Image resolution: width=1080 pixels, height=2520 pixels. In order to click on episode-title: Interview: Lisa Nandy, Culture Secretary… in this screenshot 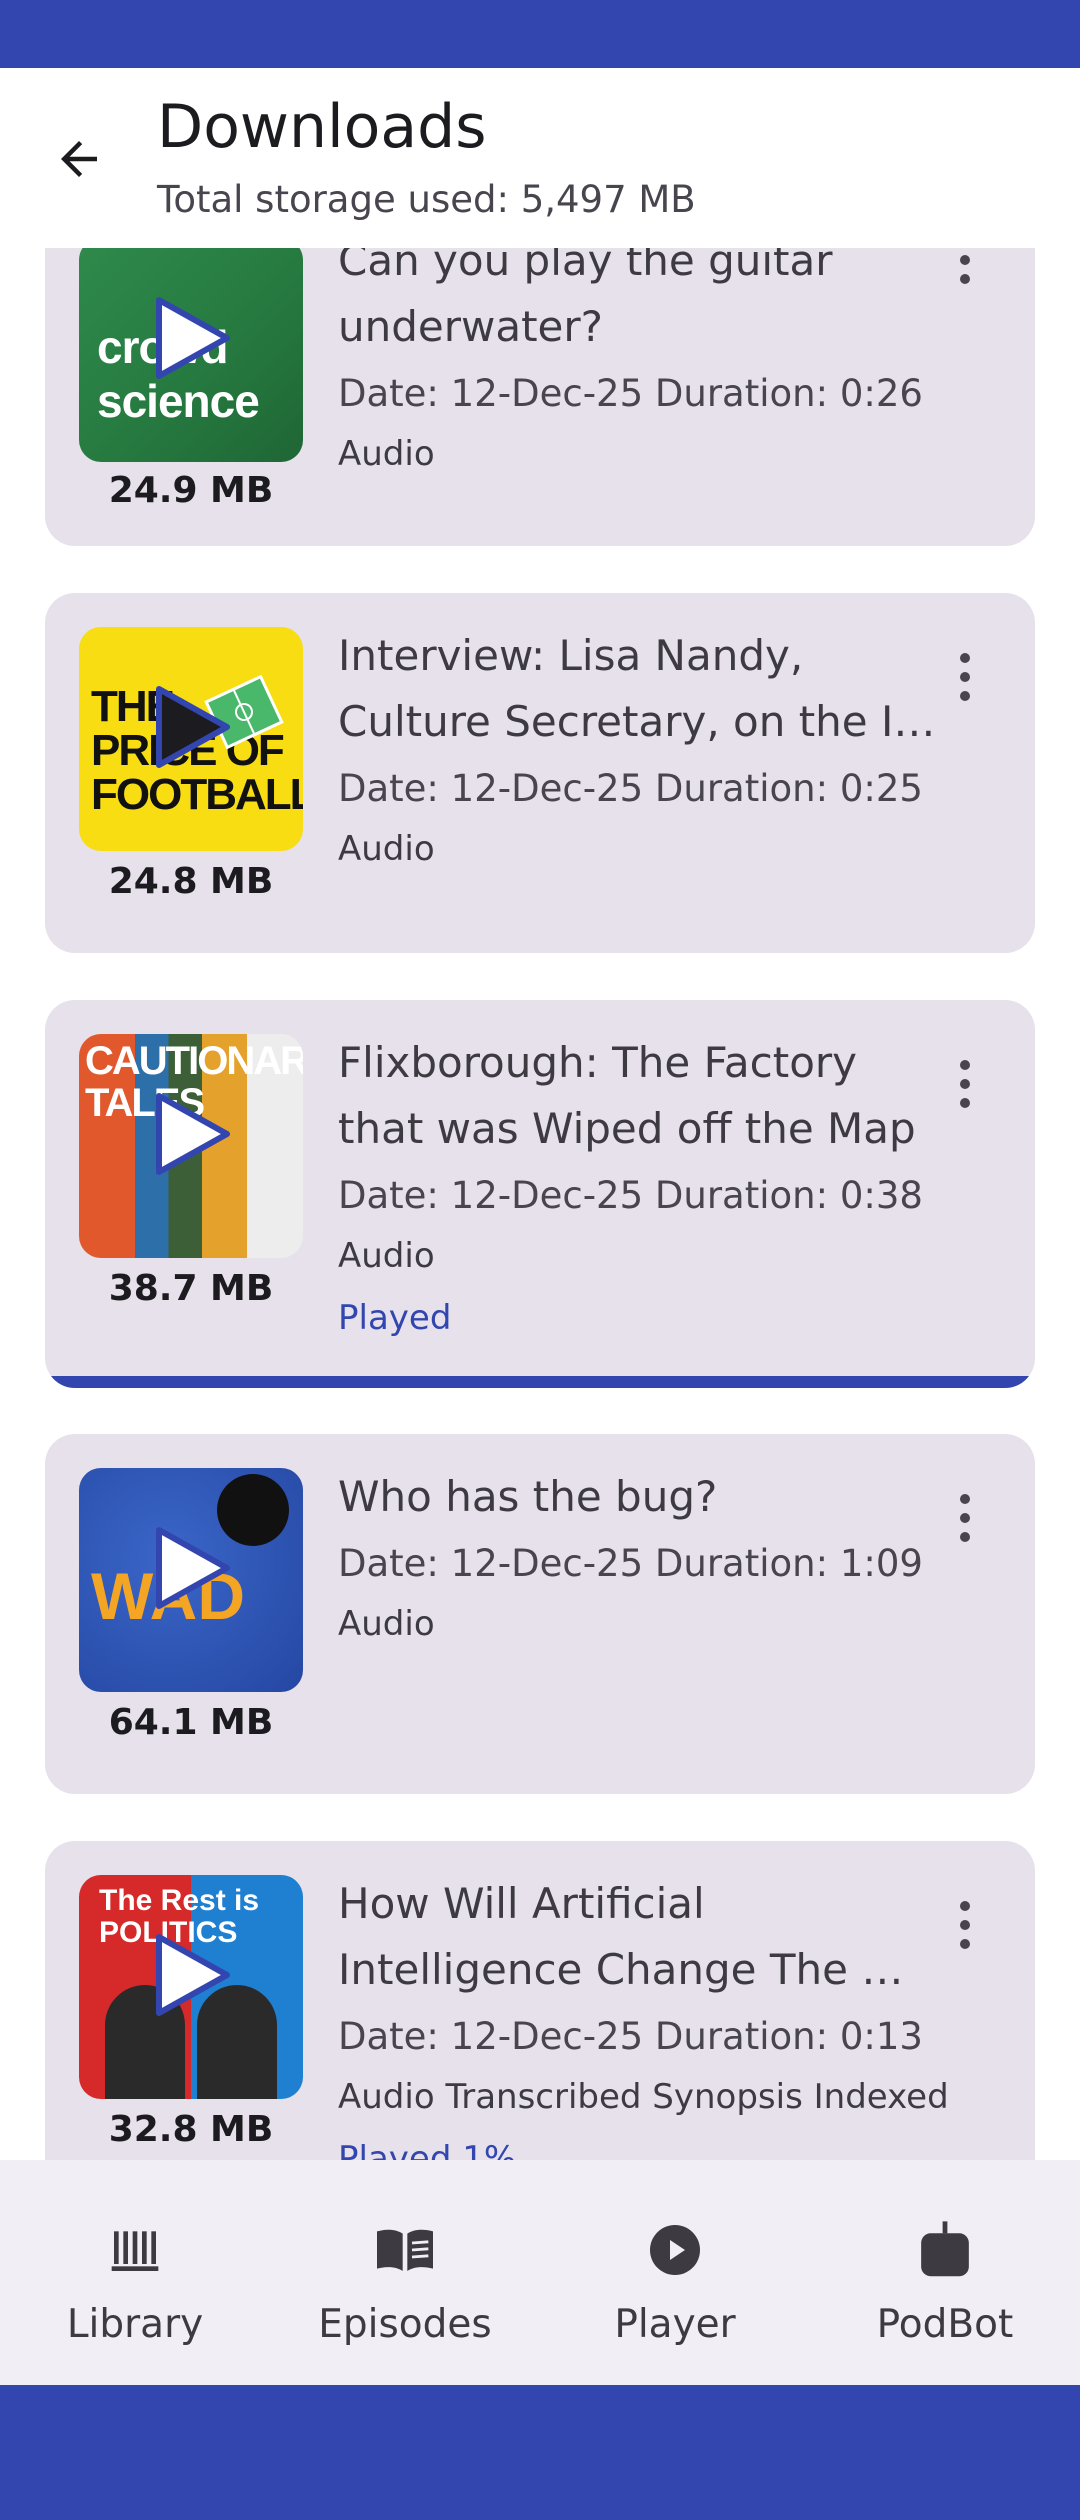, I will do `click(637, 688)`.